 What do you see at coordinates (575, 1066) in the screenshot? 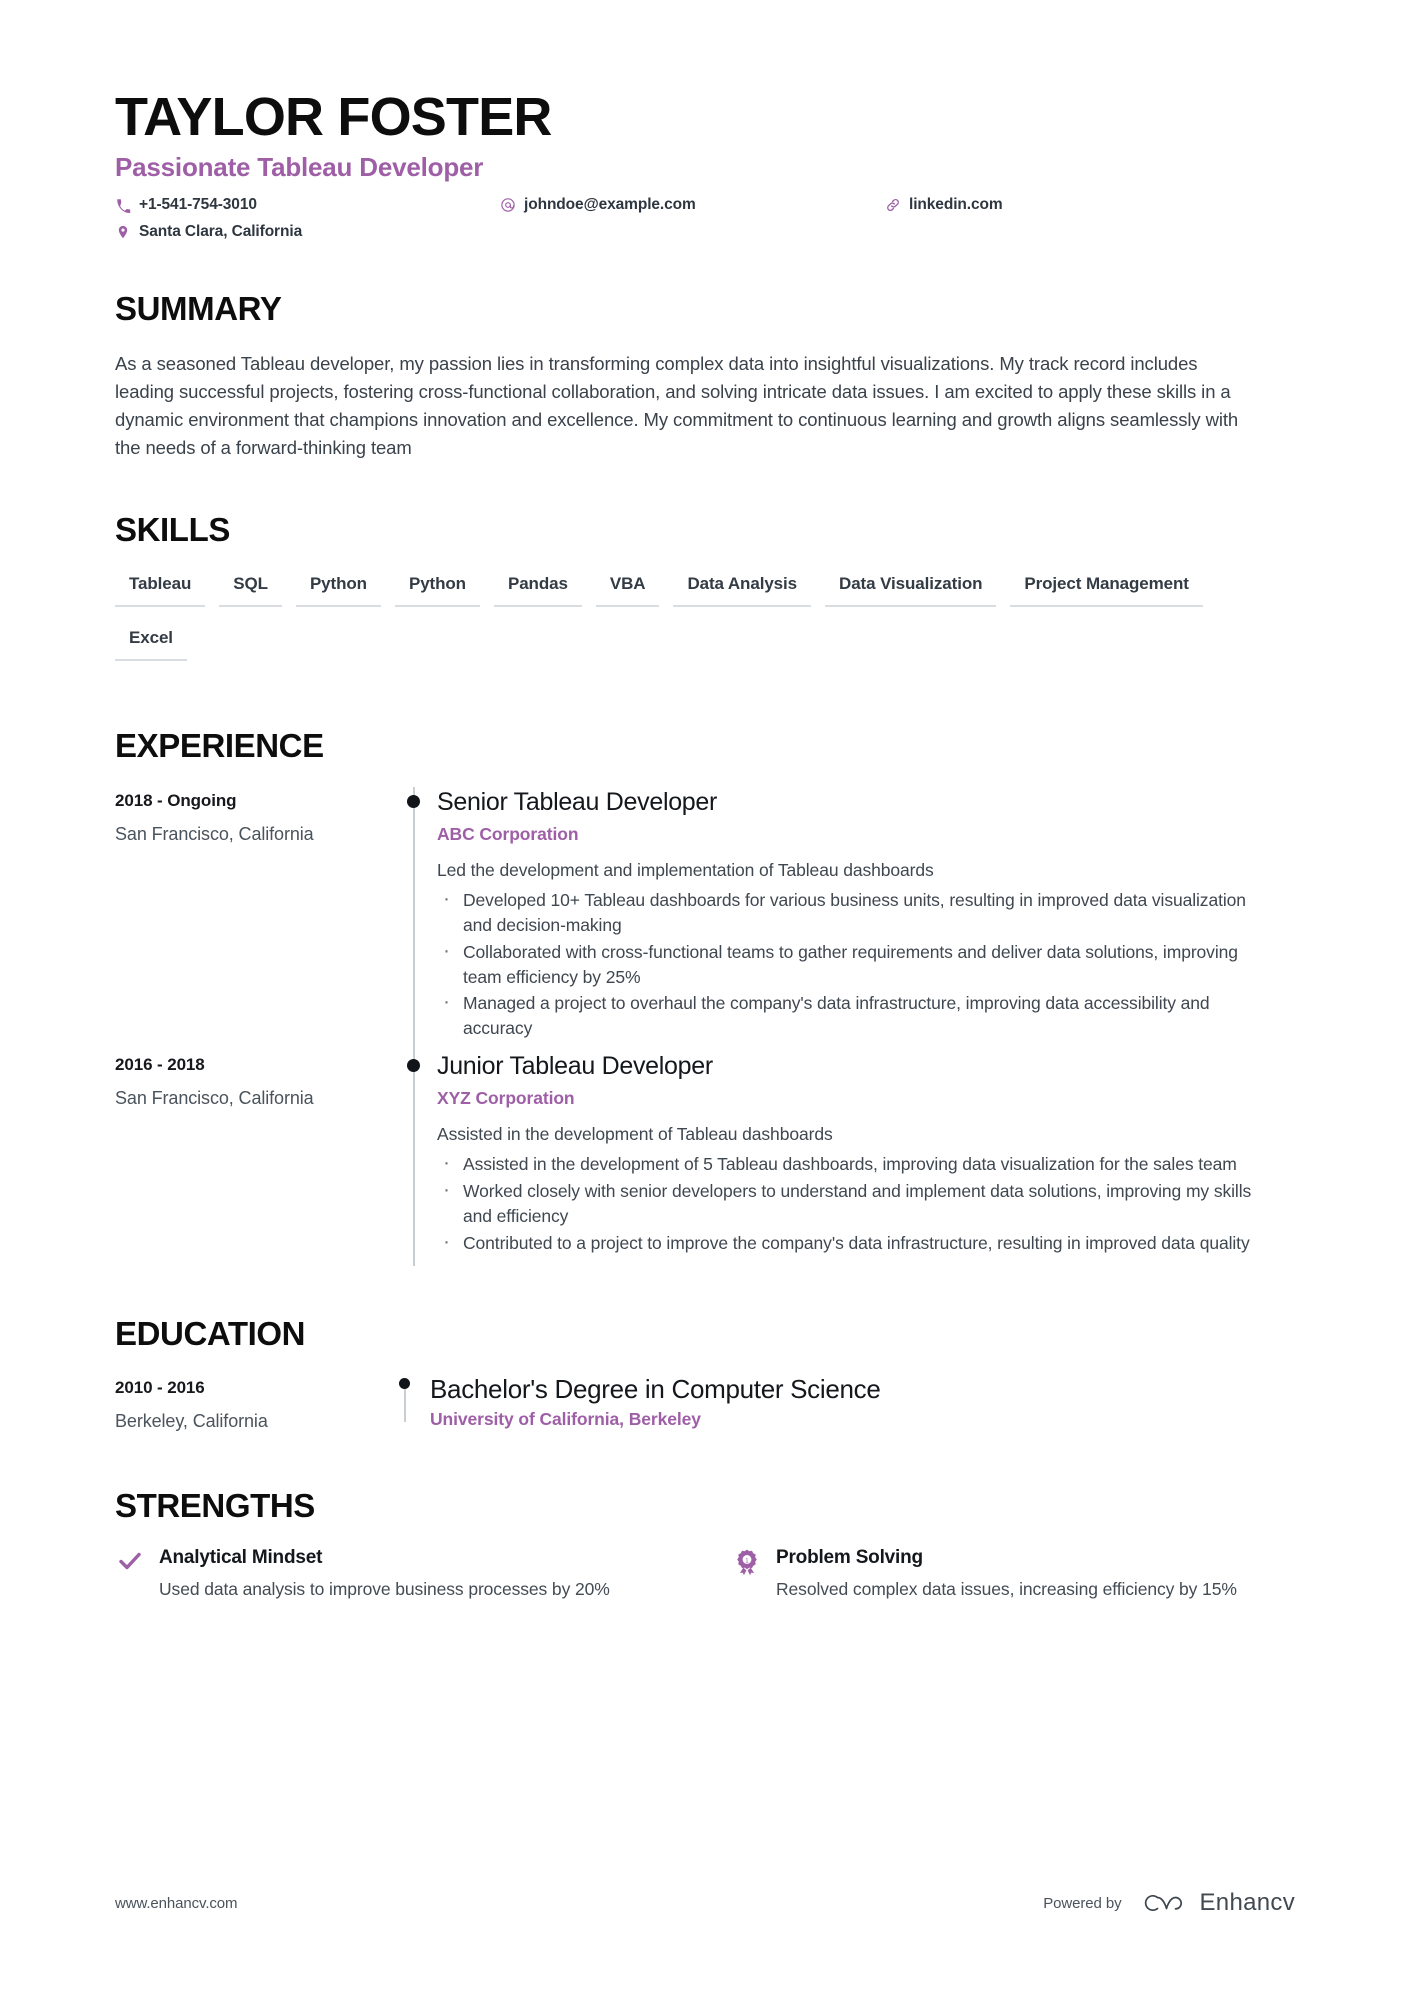
I see `experience-job-title: Junior Tableau Developer` at bounding box center [575, 1066].